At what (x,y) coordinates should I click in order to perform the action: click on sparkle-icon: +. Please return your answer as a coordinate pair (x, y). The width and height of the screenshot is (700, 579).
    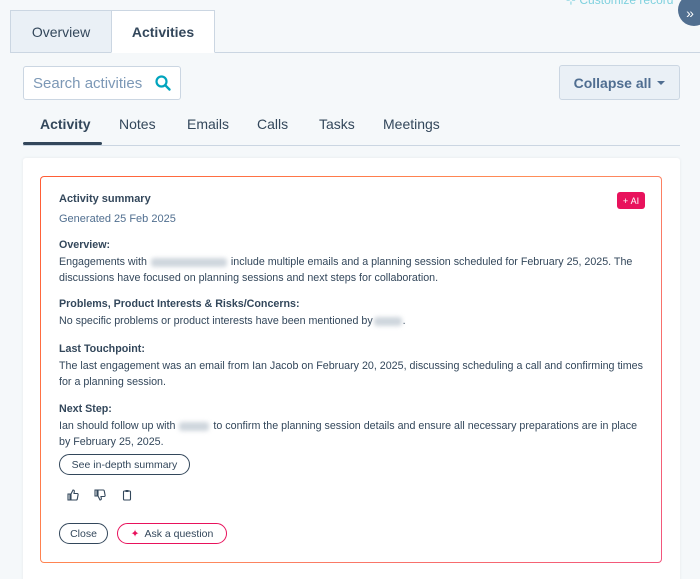
    Looking at the image, I should click on (625, 200).